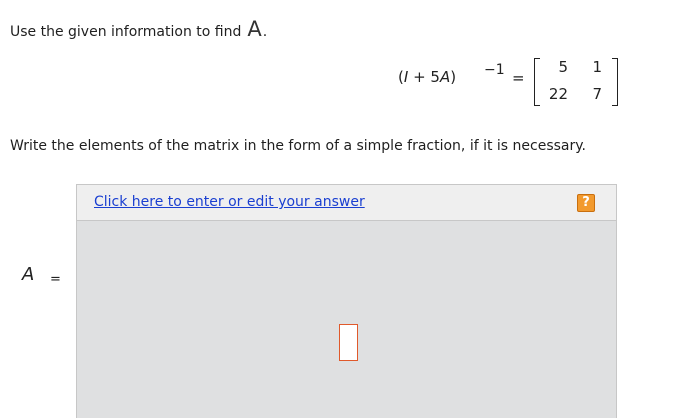  I want to click on matrix-cell-2-1: 22, so click(558, 94).